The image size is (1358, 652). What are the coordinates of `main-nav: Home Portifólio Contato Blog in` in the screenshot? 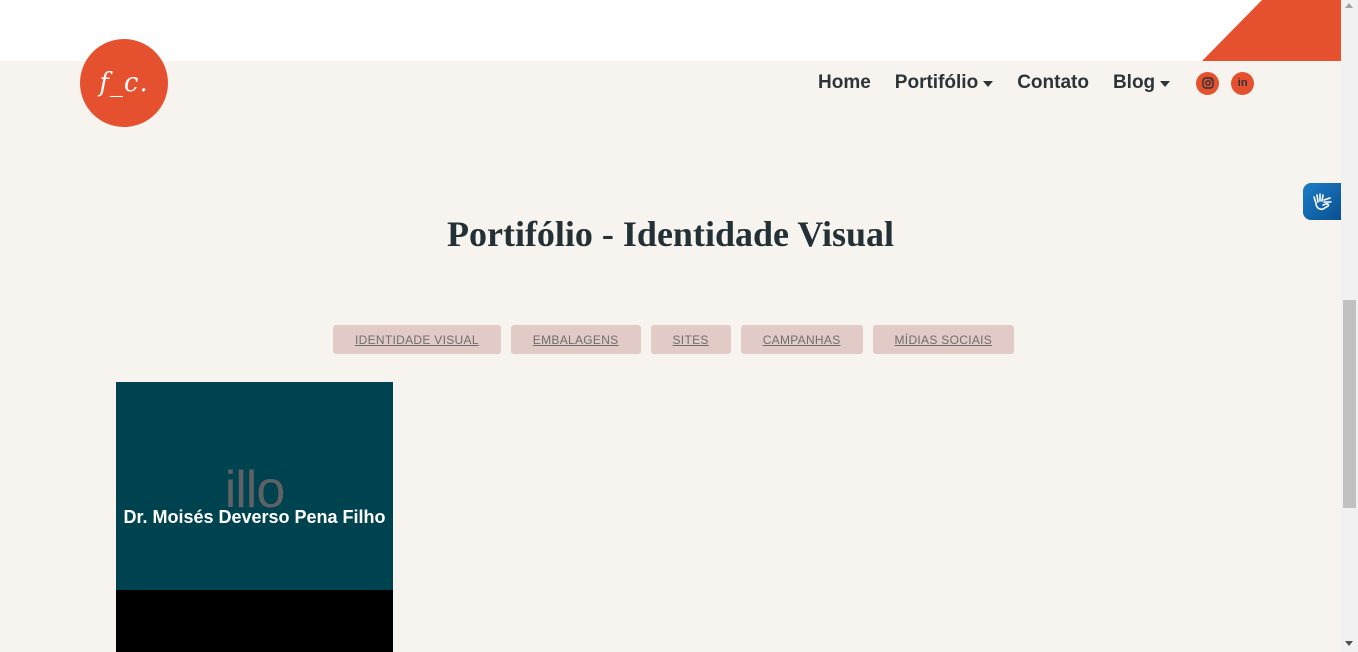 It's located at (1036, 83).